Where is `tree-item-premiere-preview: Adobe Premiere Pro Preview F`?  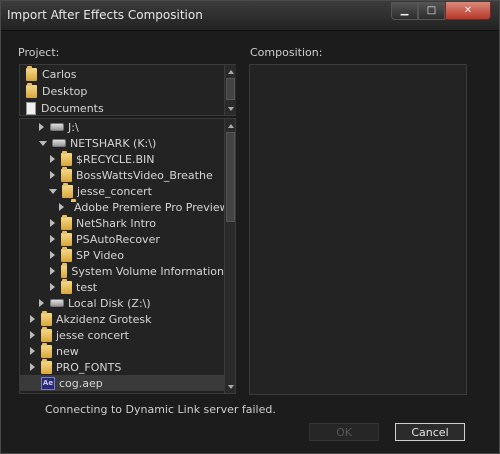 tree-item-premiere-preview: Adobe Premiere Pro Preview F is located at coordinates (147, 206).